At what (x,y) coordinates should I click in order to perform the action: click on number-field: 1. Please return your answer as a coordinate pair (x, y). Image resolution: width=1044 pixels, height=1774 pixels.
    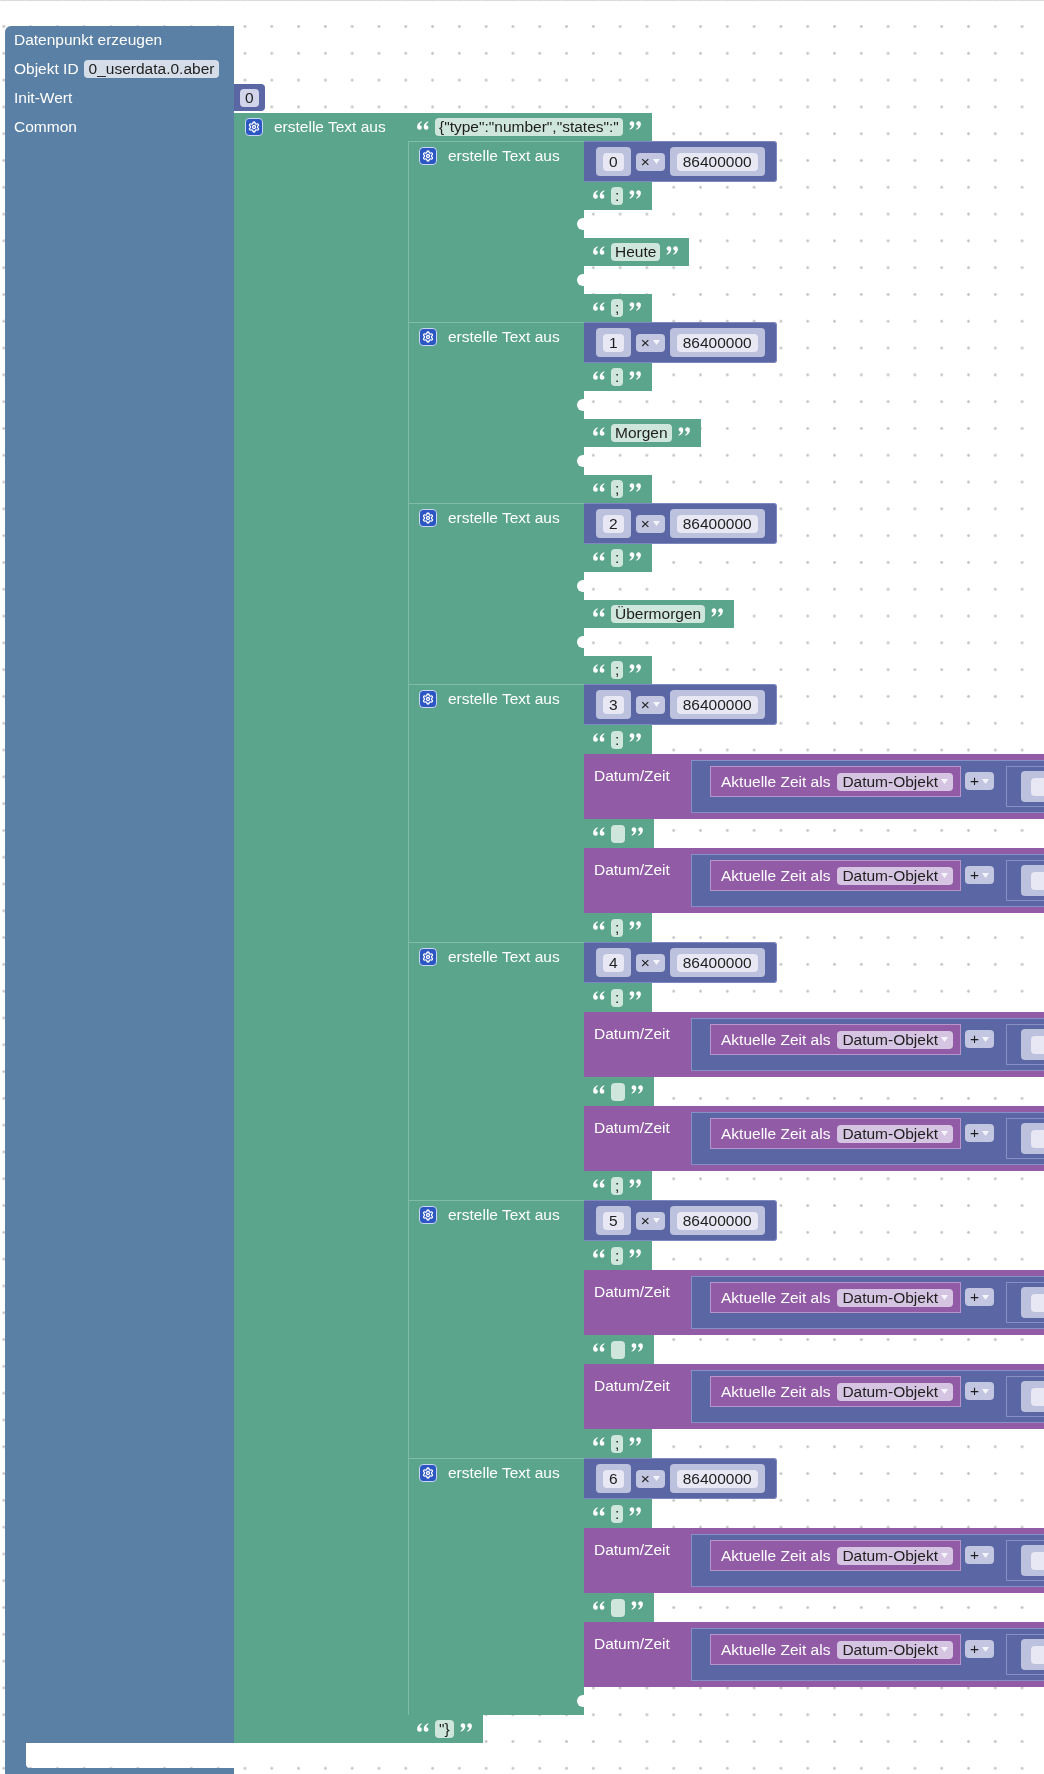
    Looking at the image, I should click on (613, 342).